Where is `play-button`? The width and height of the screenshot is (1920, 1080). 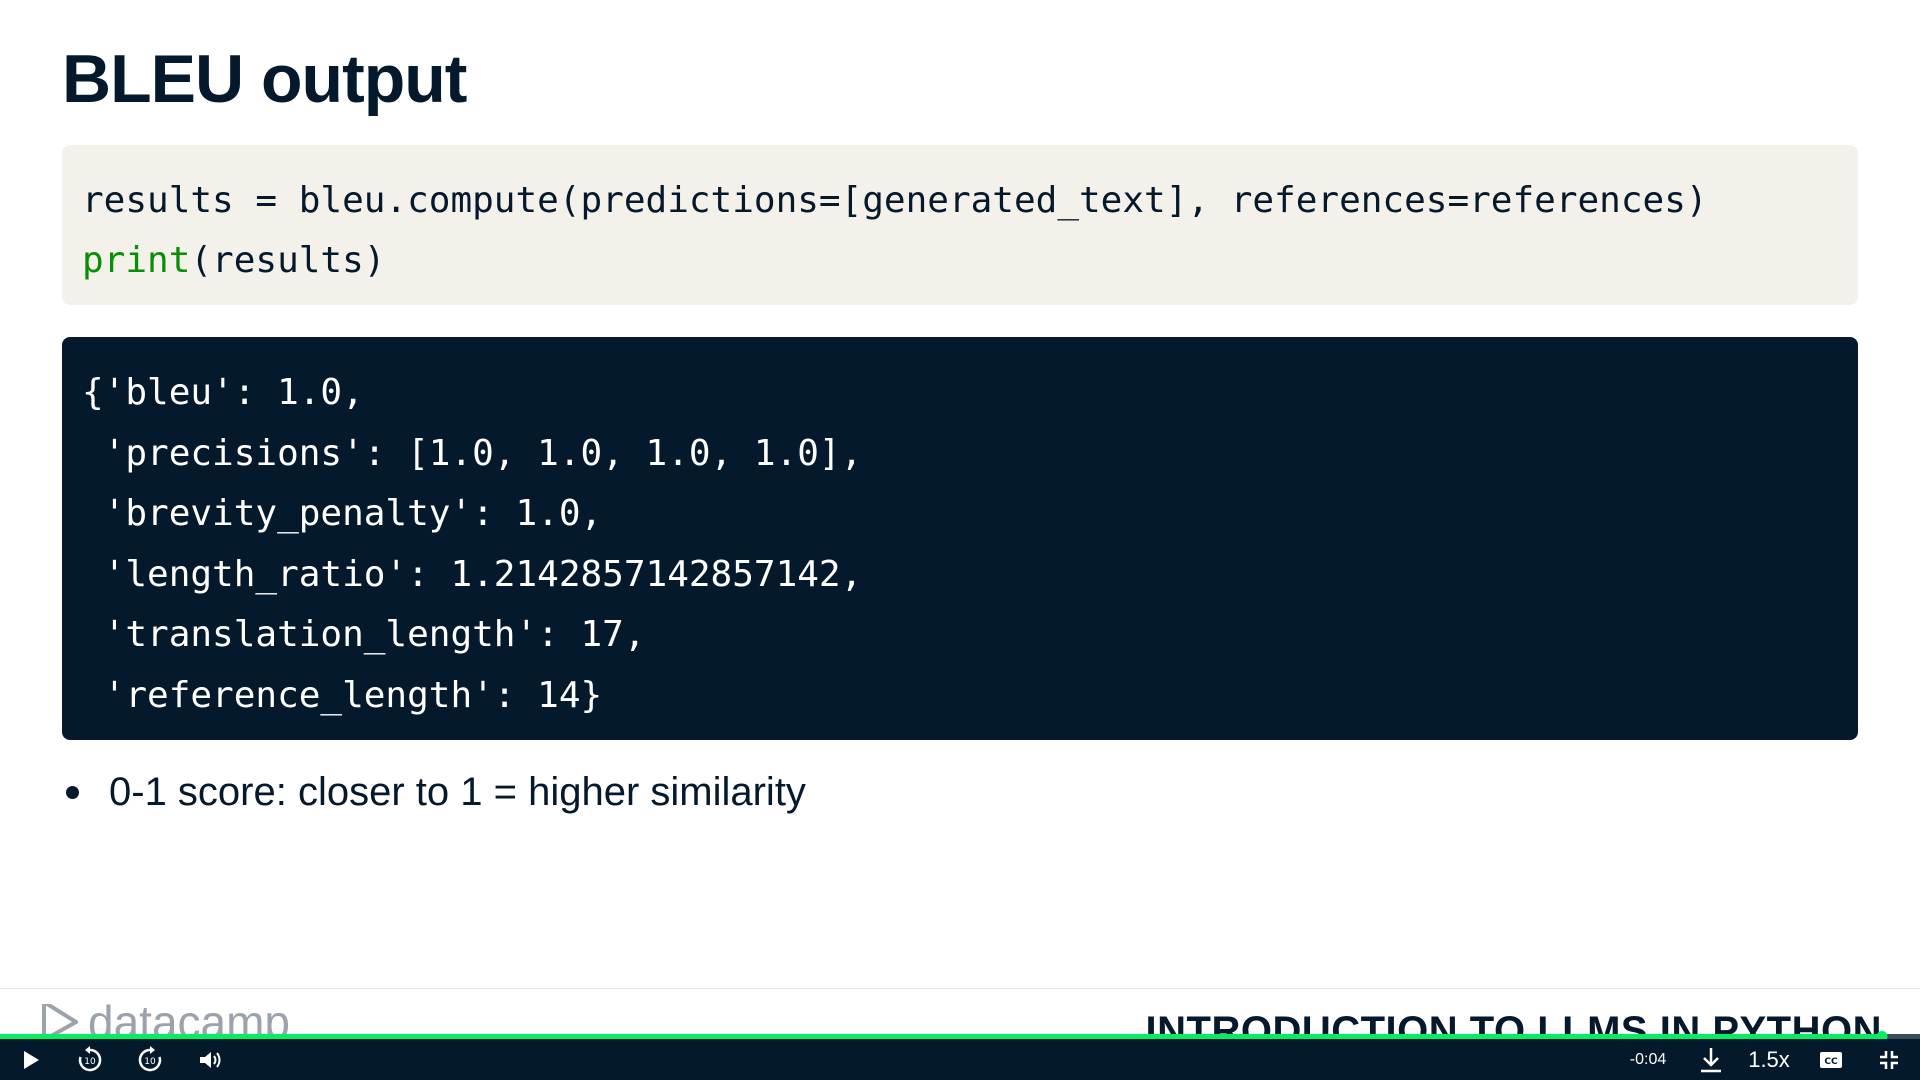 play-button is located at coordinates (31, 1059).